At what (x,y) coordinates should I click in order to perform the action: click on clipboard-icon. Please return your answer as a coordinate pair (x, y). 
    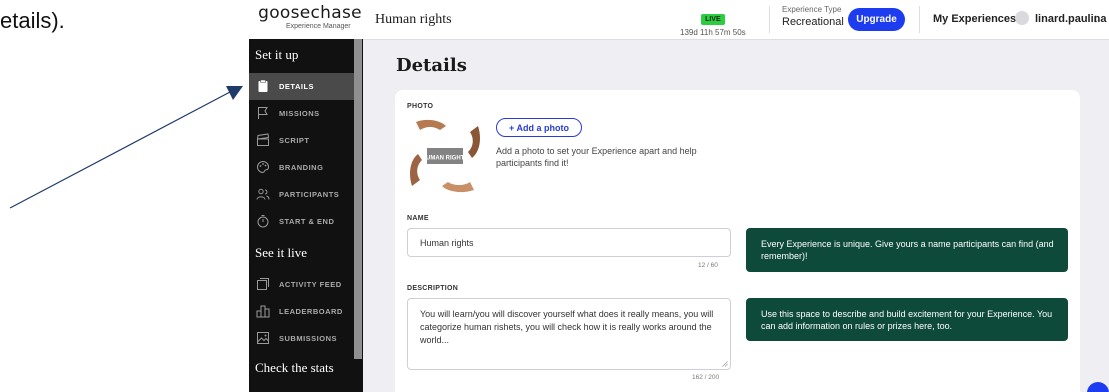
    Looking at the image, I should click on (263, 85).